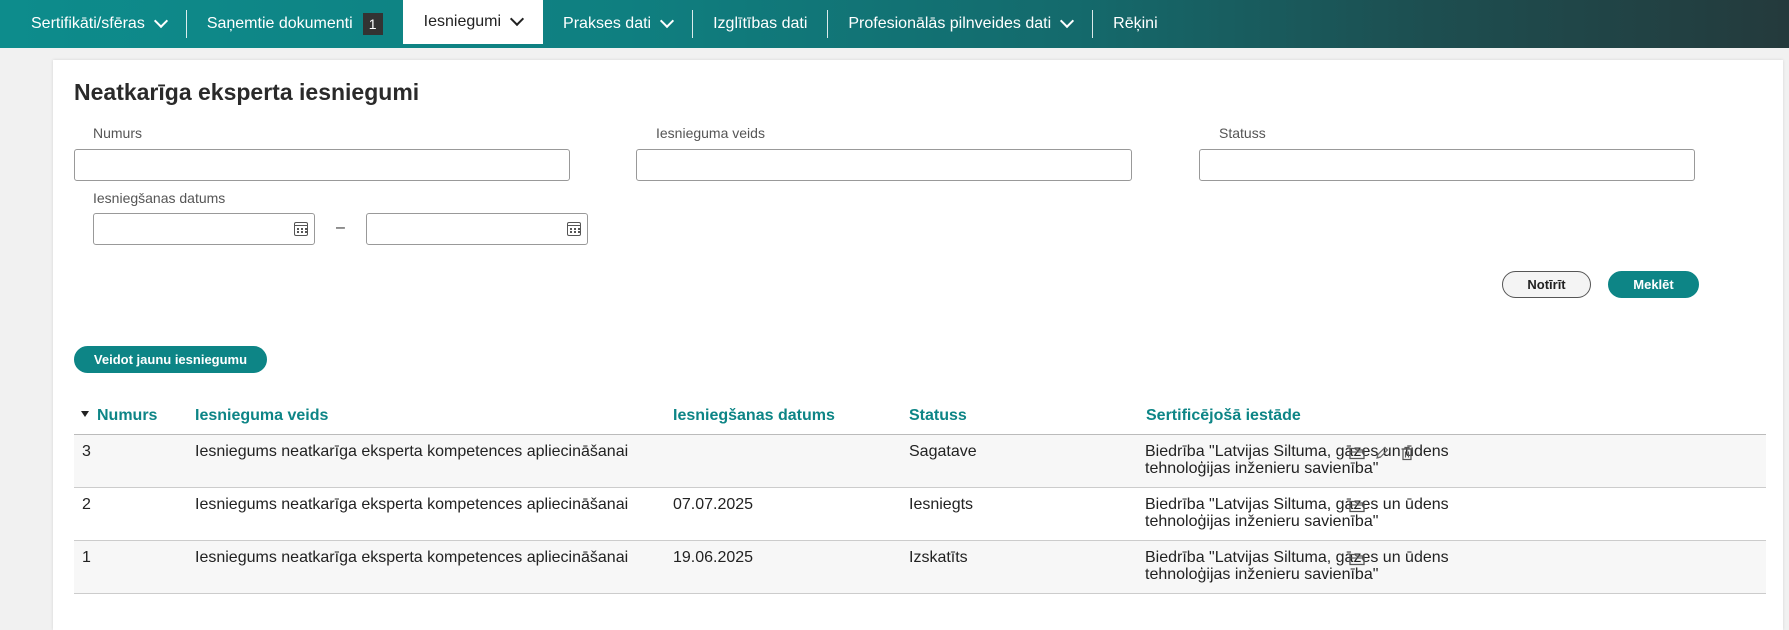 This screenshot has width=1789, height=630. Describe the element at coordinates (279, 23) in the screenshot. I see `nav-item-label: Saņemtie dokumenti` at that location.